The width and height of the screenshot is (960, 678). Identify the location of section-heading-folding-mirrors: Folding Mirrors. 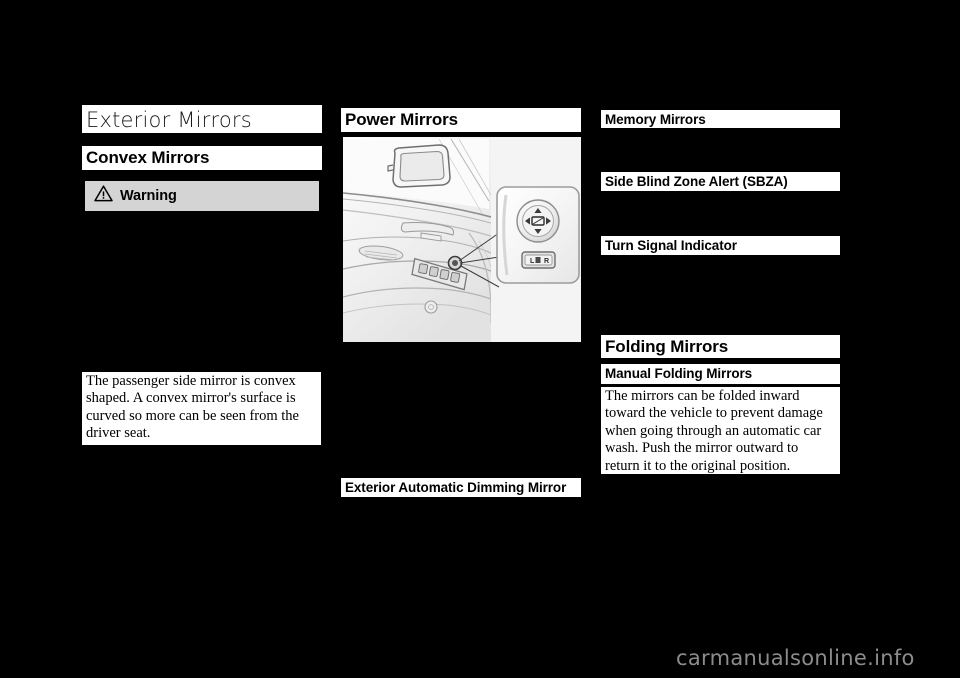
(720, 346).